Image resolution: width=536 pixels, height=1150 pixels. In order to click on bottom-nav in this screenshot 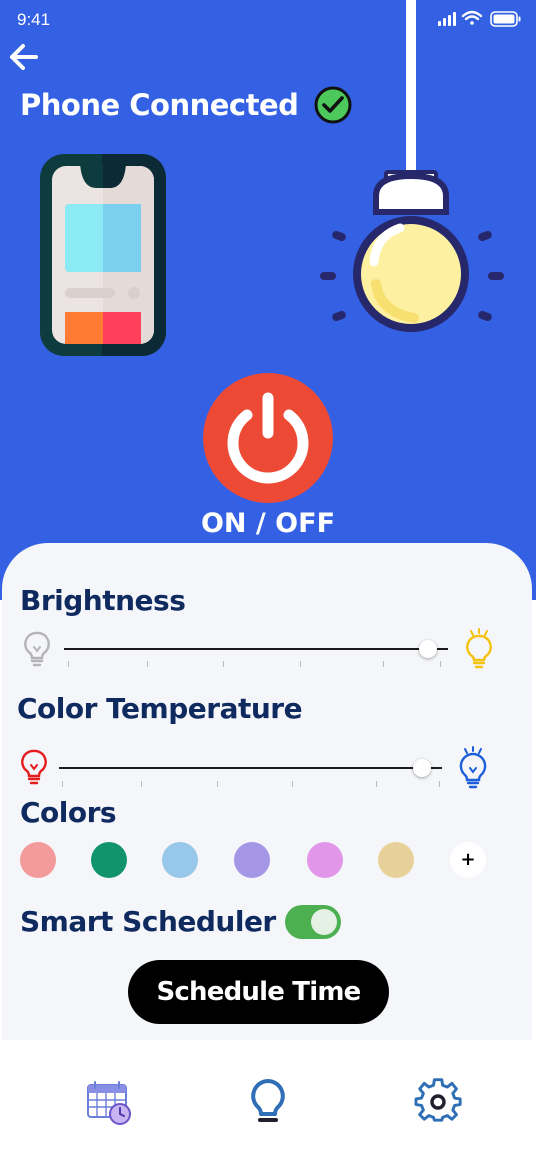, I will do `click(268, 1095)`.